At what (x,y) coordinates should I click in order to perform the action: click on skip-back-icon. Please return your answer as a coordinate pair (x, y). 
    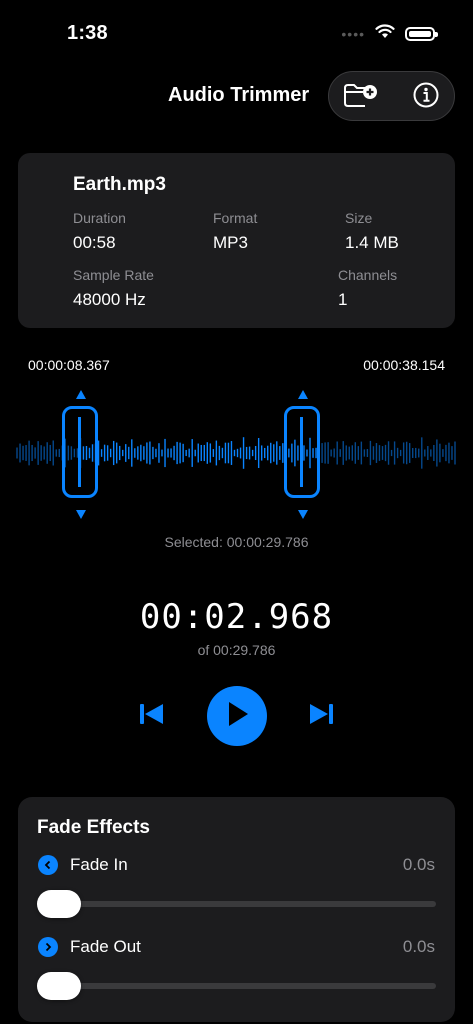
    Looking at the image, I should click on (152, 716).